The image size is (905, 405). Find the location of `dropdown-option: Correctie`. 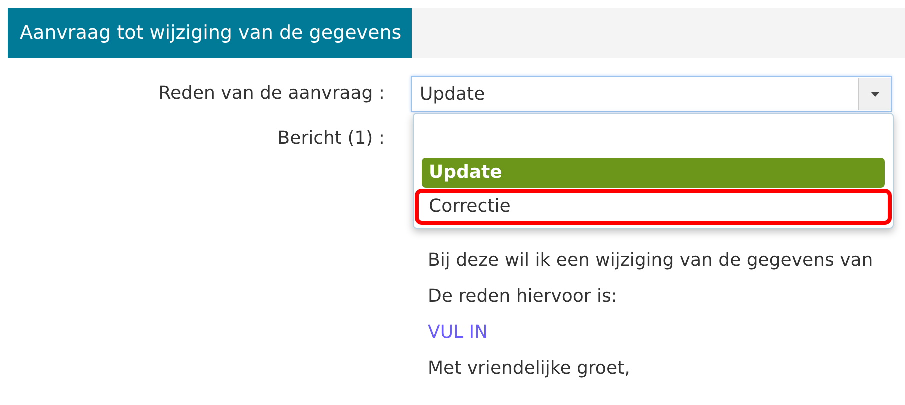

dropdown-option: Correctie is located at coordinates (653, 207).